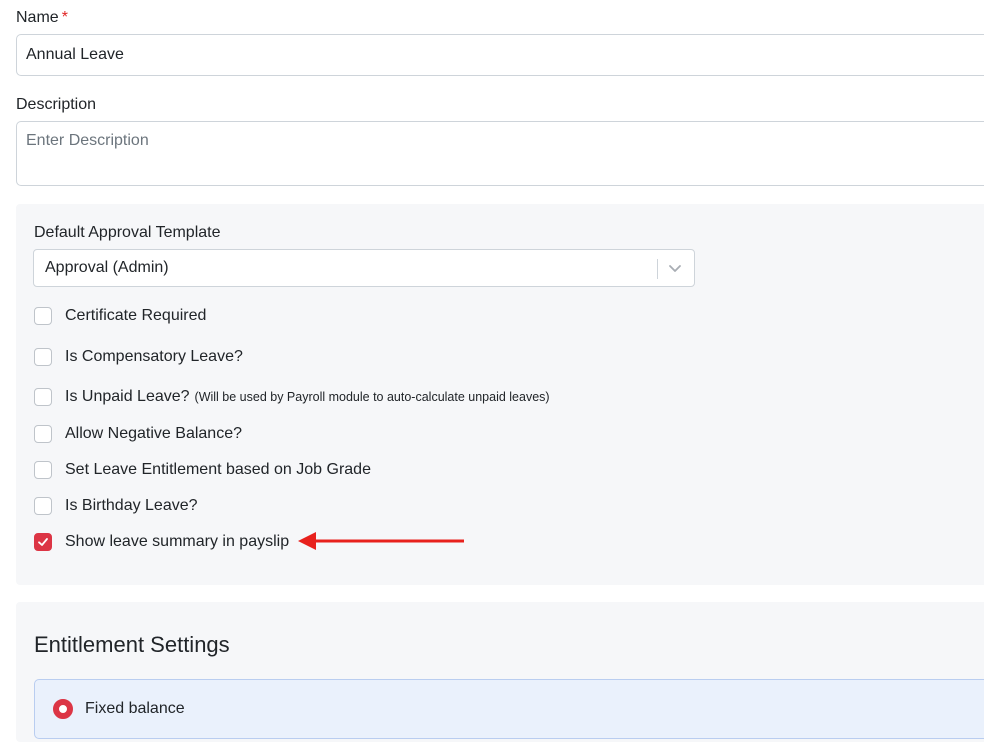 The height and width of the screenshot is (742, 984). What do you see at coordinates (131, 505) in the screenshot?
I see `option-label-birthday-leave: Is Birthday Leave?` at bounding box center [131, 505].